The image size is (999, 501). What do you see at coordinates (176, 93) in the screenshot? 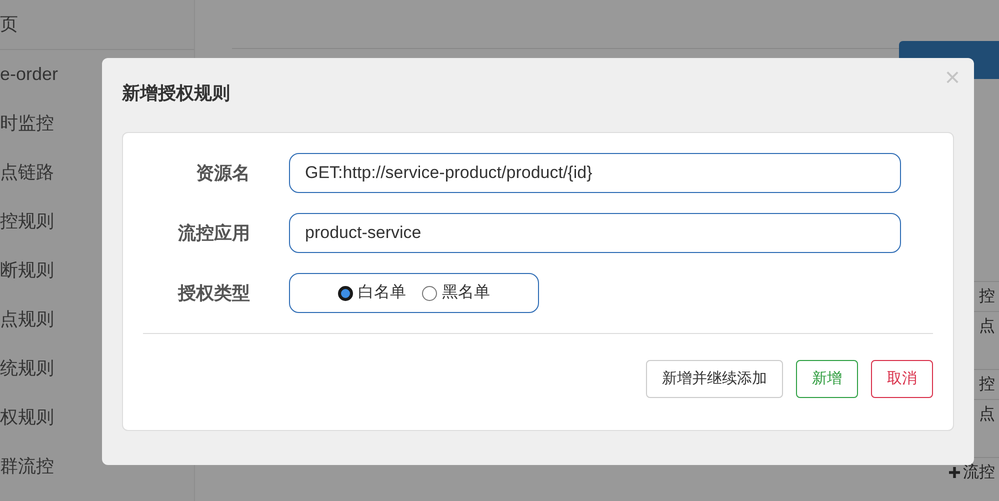
I see `dialog-title: 新增授权规则` at bounding box center [176, 93].